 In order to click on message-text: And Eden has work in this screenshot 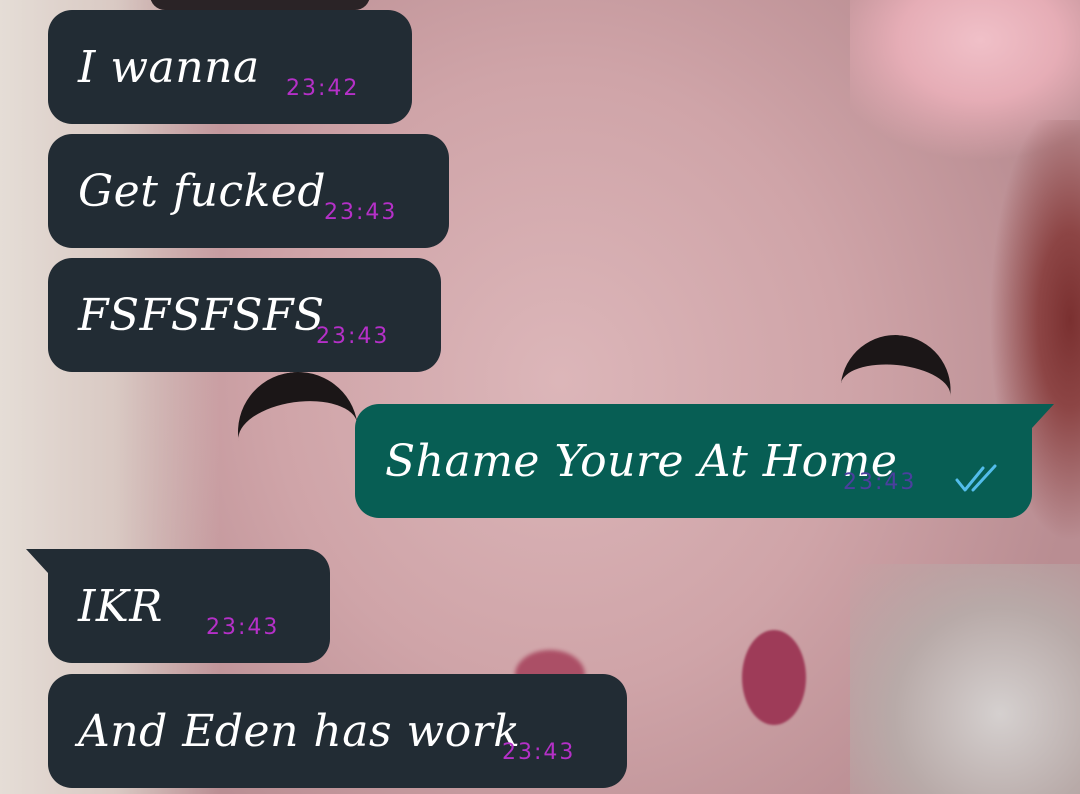, I will do `click(299, 731)`.